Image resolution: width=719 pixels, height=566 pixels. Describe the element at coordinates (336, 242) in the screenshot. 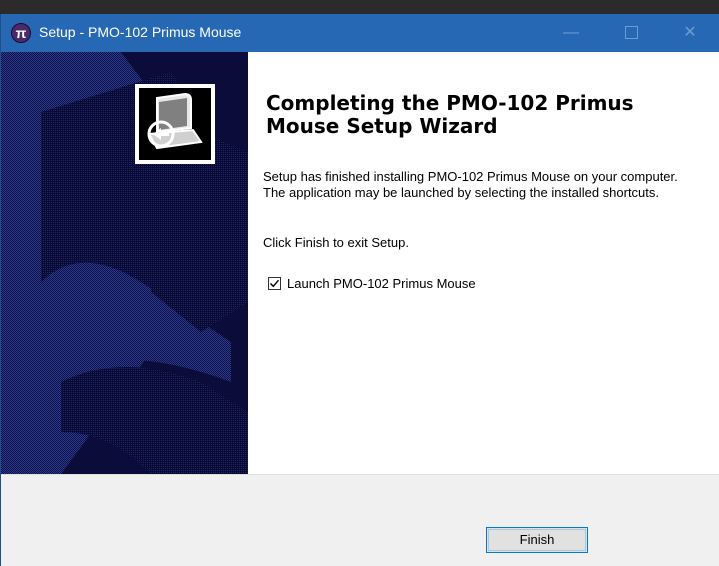

I see `exit-text: Click Finish to exit Setup.` at that location.